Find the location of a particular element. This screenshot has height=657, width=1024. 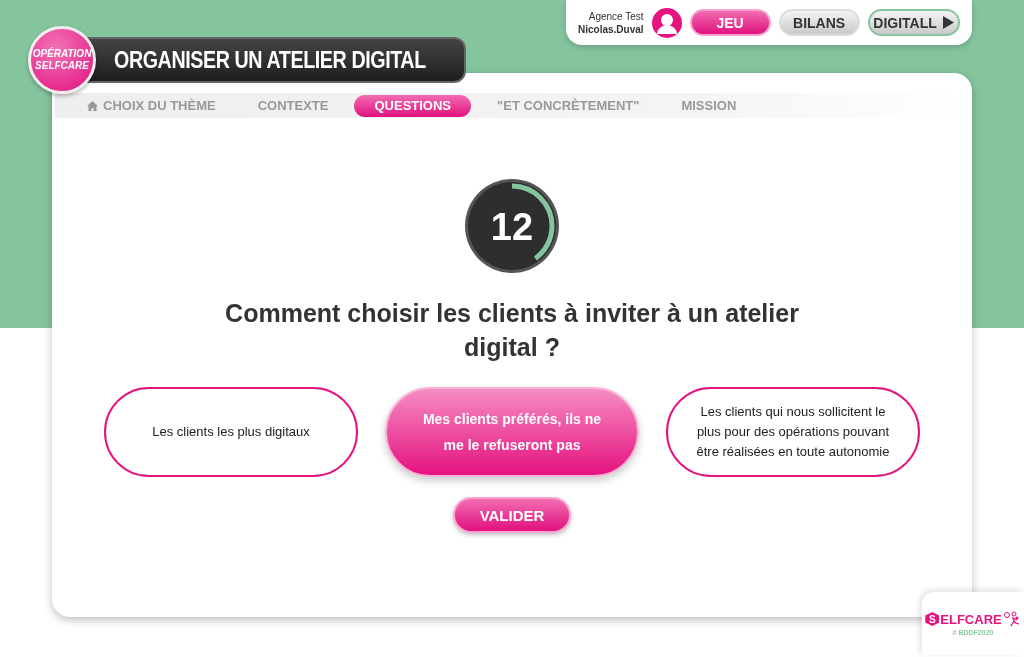

nav-button: JEU is located at coordinates (730, 22).